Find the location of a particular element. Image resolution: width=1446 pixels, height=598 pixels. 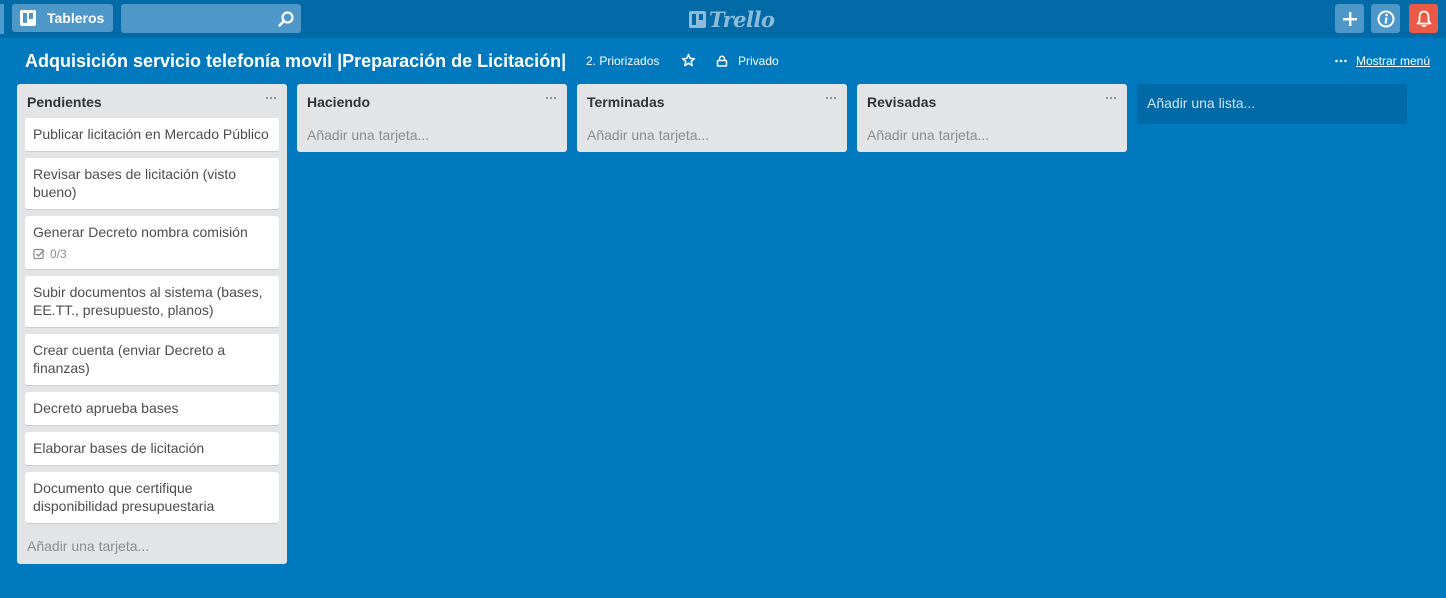

card-title: Publicar licitación en Mercado Público is located at coordinates (151, 134).